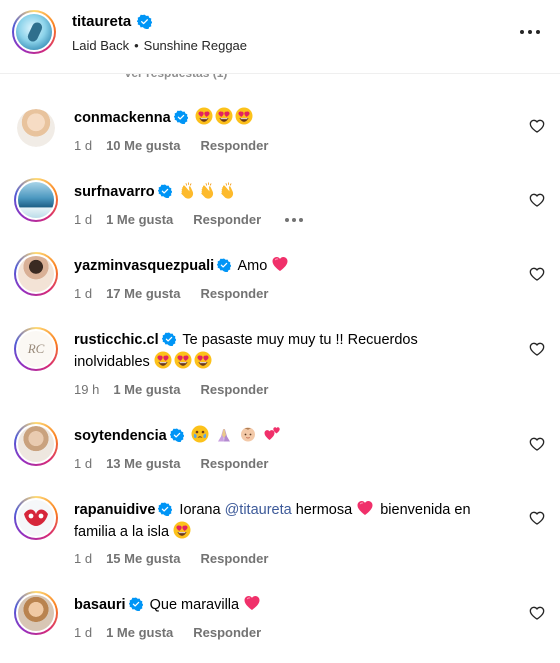  What do you see at coordinates (100, 45) in the screenshot?
I see `music-artist: Laid Back` at bounding box center [100, 45].